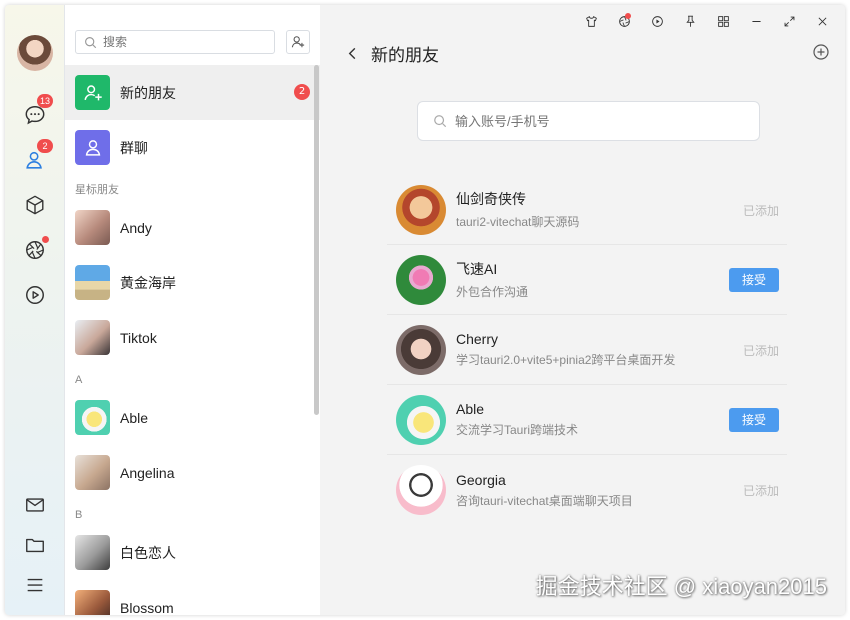  I want to click on request-message: 咨询tauri-vitechat桌面端聊天项目, so click(544, 500).